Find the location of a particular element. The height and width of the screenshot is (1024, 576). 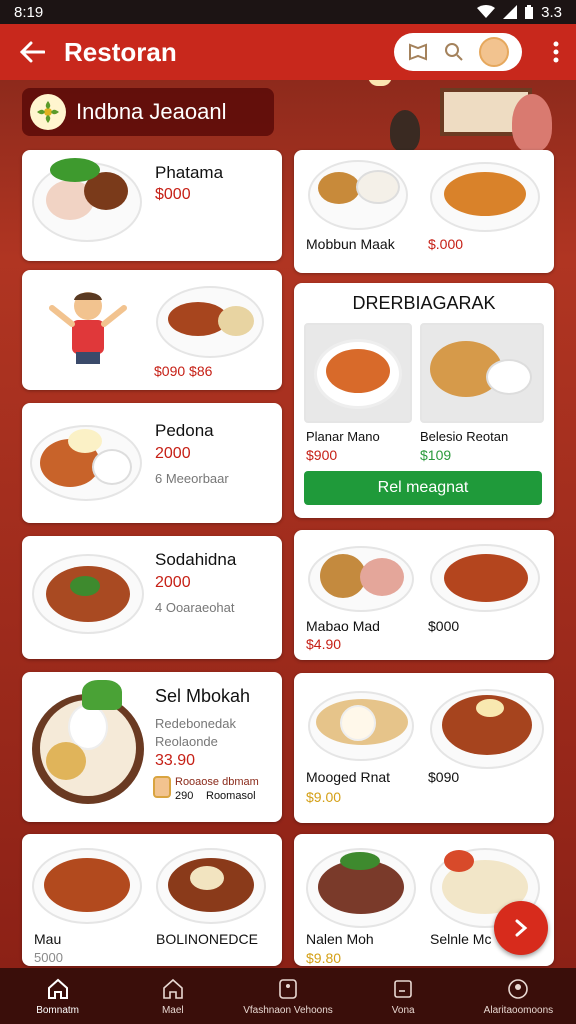

dish-price: $900 is located at coordinates (322, 455).